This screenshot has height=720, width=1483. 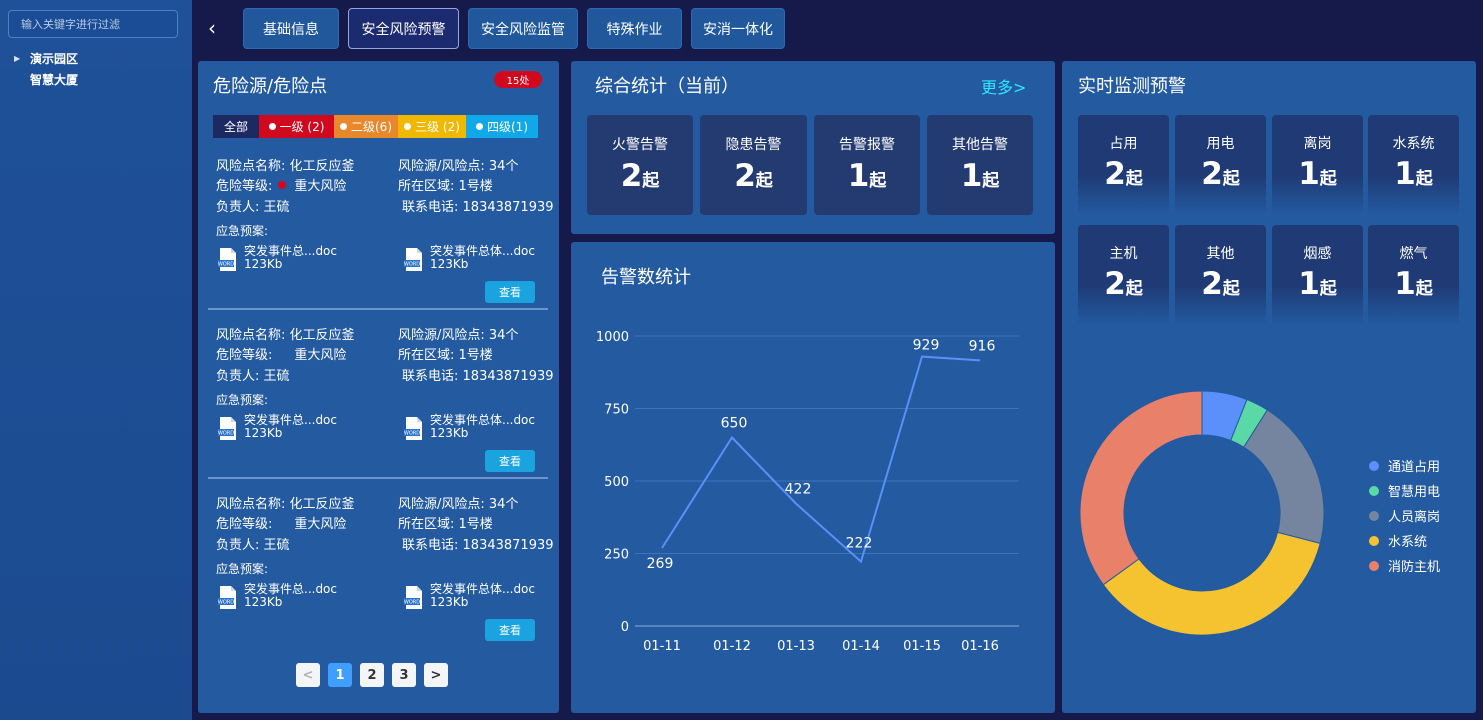 What do you see at coordinates (1404, 465) in the screenshot?
I see `legend-item: 通道占用` at bounding box center [1404, 465].